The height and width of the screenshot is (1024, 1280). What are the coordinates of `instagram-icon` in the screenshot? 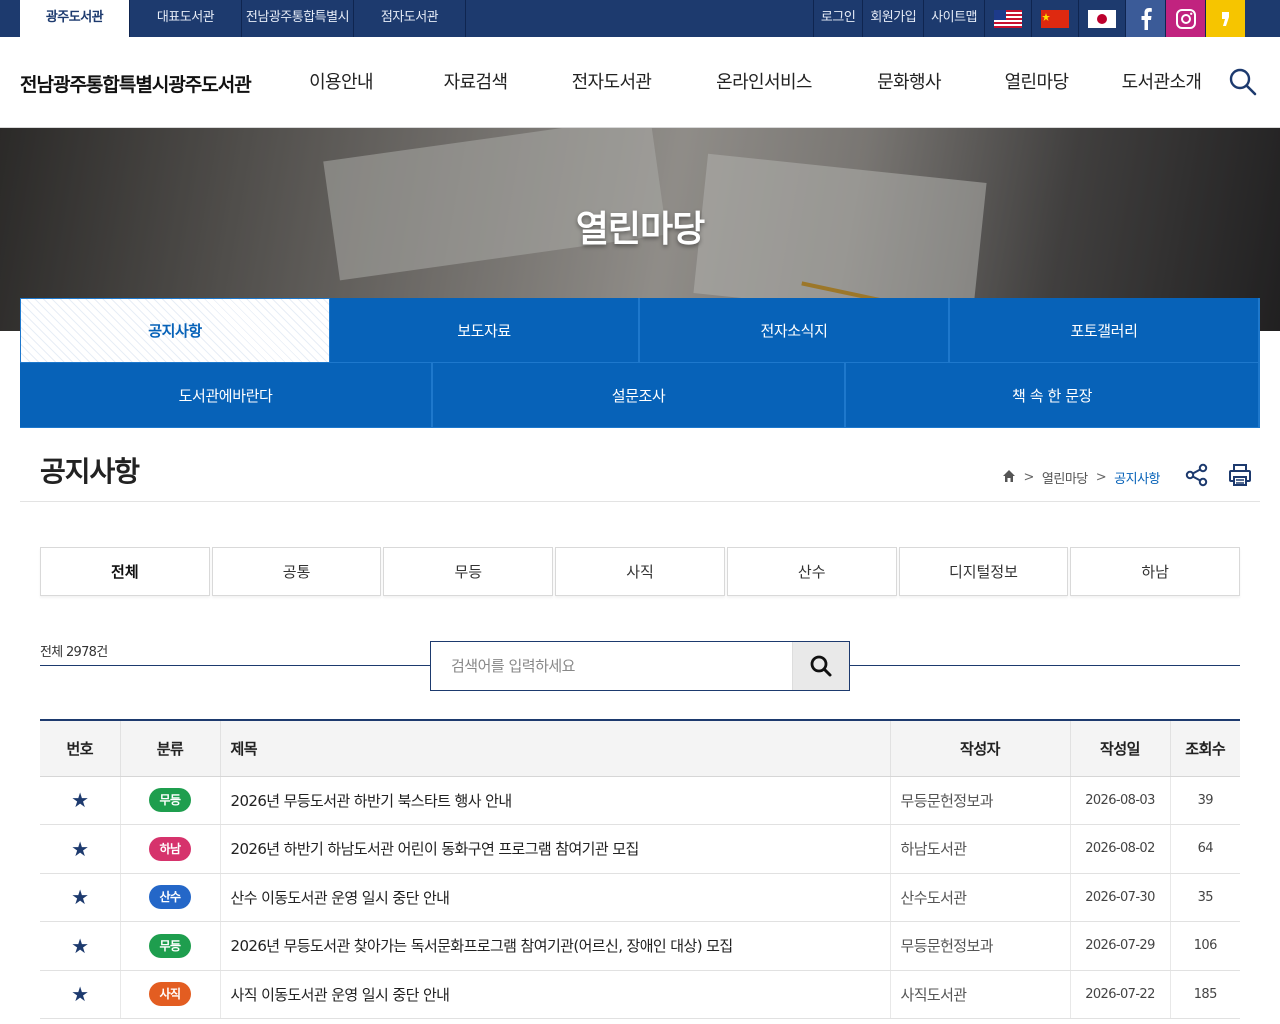 It's located at (1185, 18).